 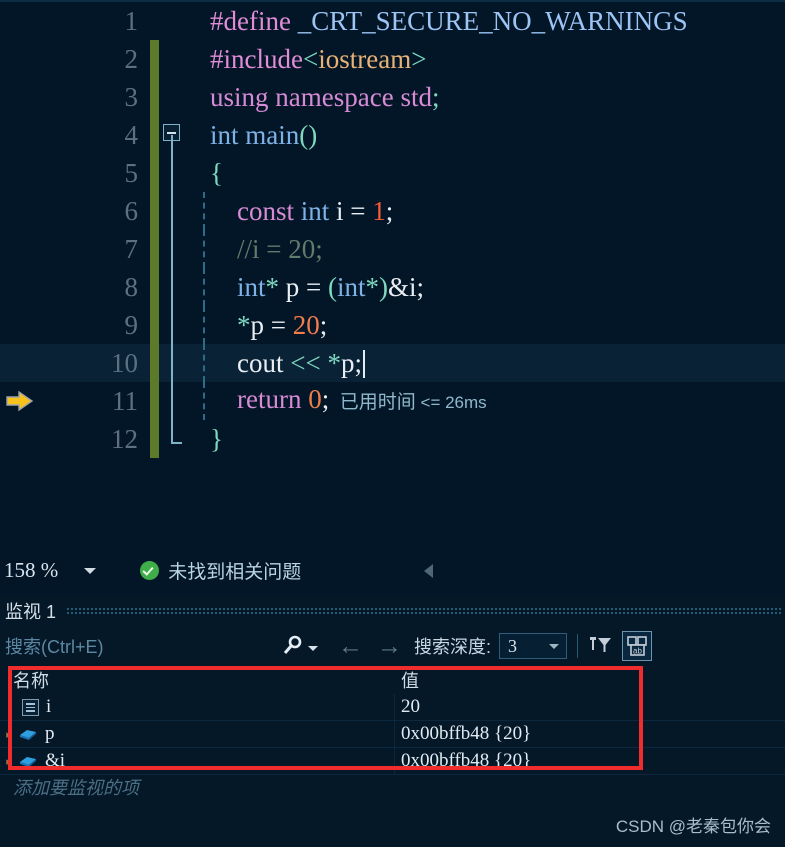 I want to click on code-token: ;, so click(x=435, y=97).